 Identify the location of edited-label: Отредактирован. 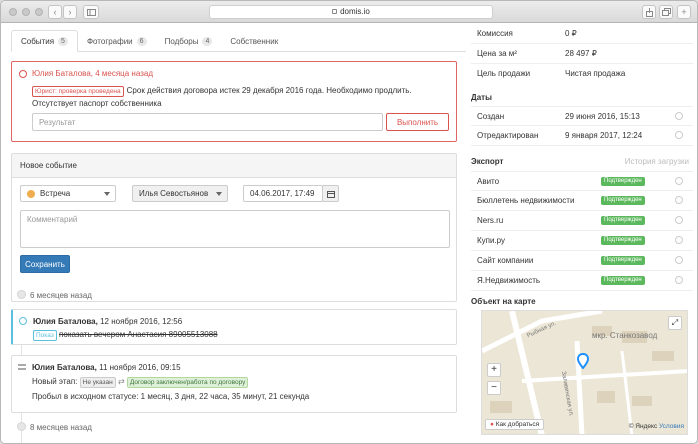
(508, 135).